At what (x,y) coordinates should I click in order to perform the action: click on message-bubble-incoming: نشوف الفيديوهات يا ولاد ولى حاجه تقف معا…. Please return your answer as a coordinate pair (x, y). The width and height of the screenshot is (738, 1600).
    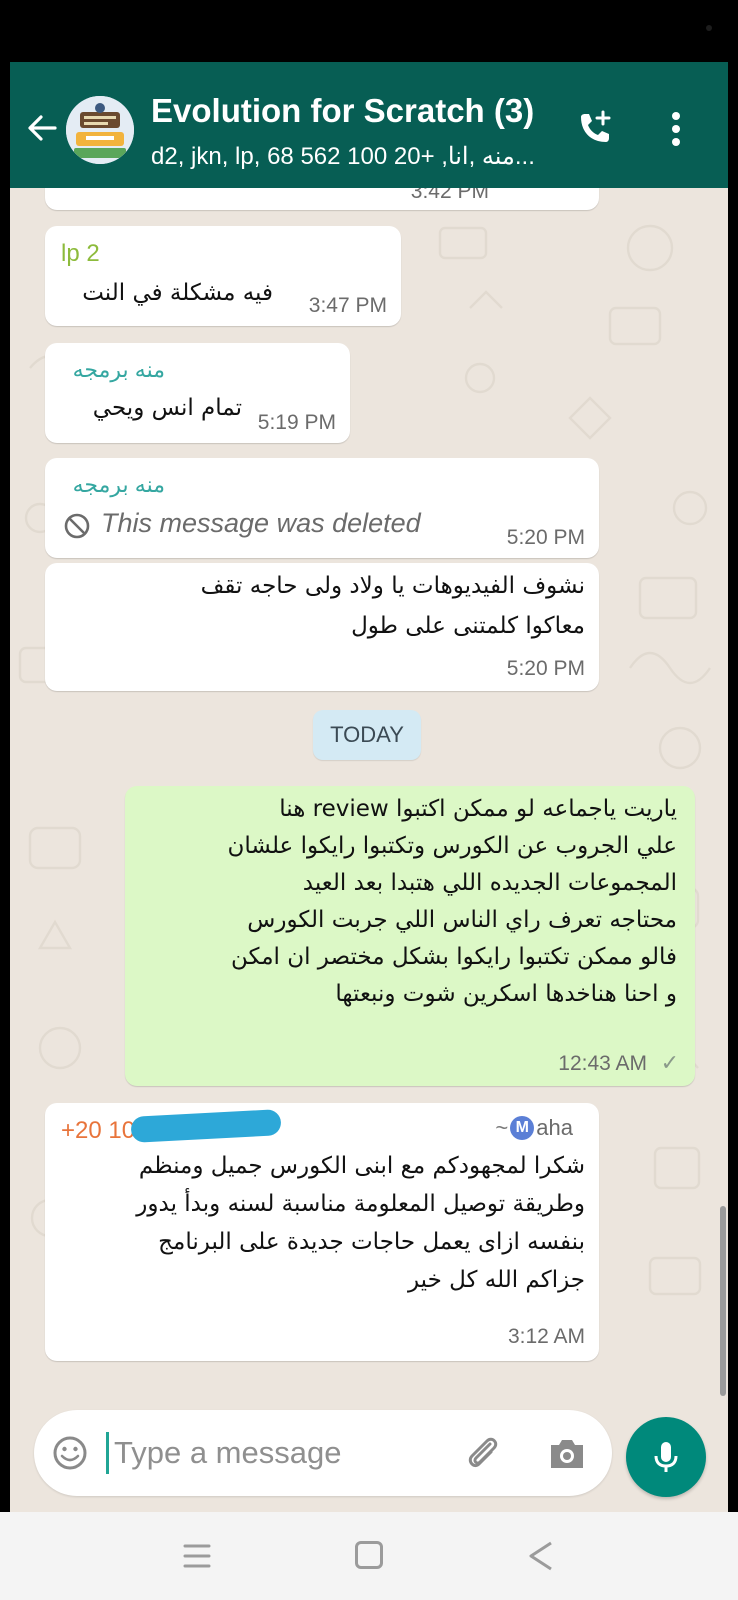
    Looking at the image, I should click on (322, 627).